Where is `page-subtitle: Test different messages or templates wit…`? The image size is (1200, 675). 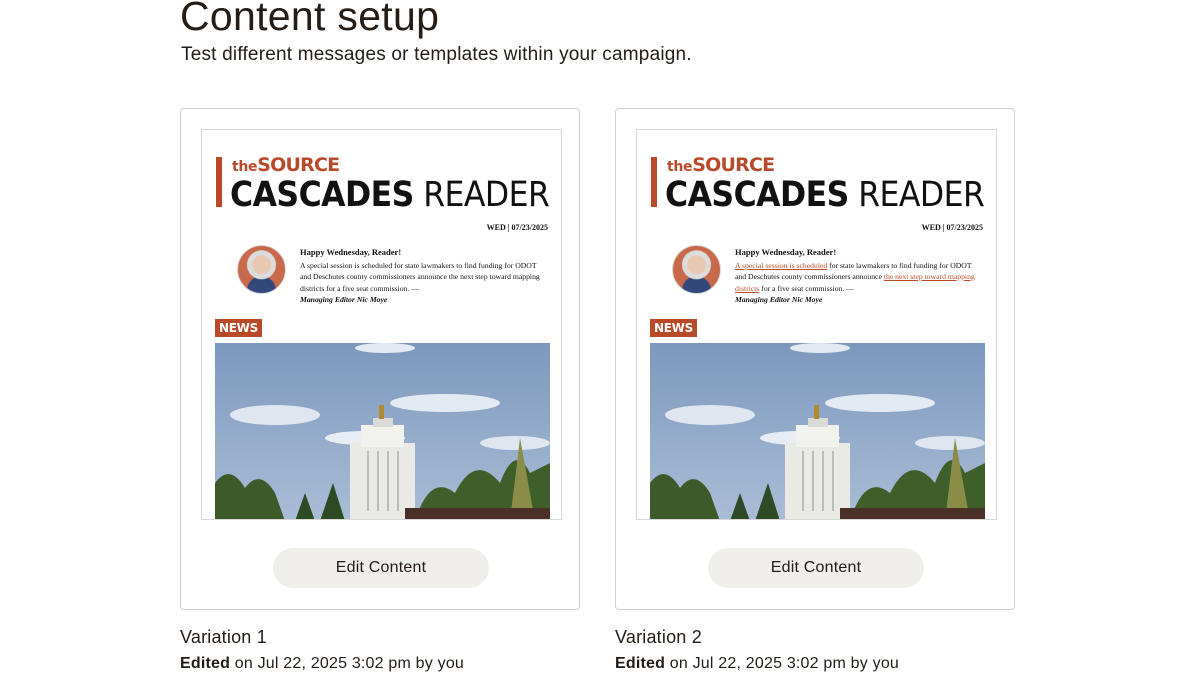 page-subtitle: Test different messages or templates wit… is located at coordinates (436, 54).